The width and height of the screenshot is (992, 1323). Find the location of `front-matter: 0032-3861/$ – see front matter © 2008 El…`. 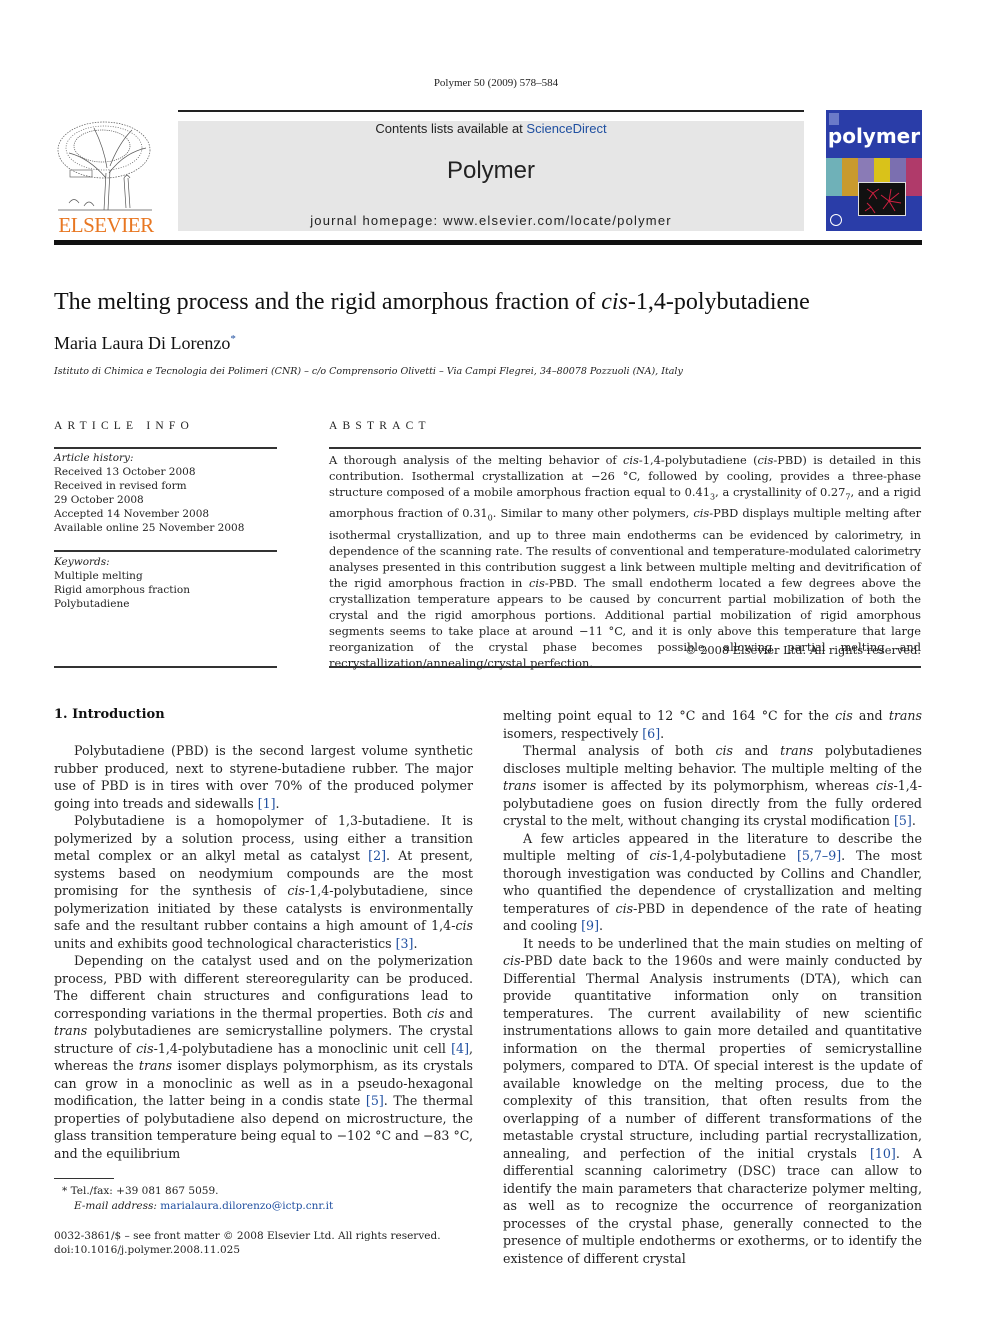

front-matter: 0032-3861/$ – see front matter © 2008 El… is located at coordinates (247, 1243).